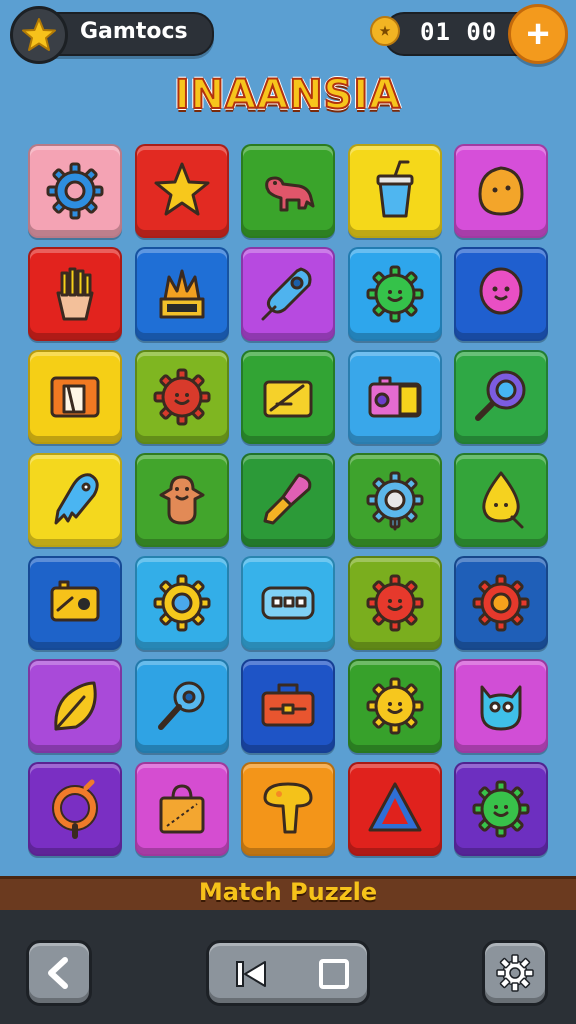 The image size is (576, 1024). I want to click on fries-icon, so click(75, 294).